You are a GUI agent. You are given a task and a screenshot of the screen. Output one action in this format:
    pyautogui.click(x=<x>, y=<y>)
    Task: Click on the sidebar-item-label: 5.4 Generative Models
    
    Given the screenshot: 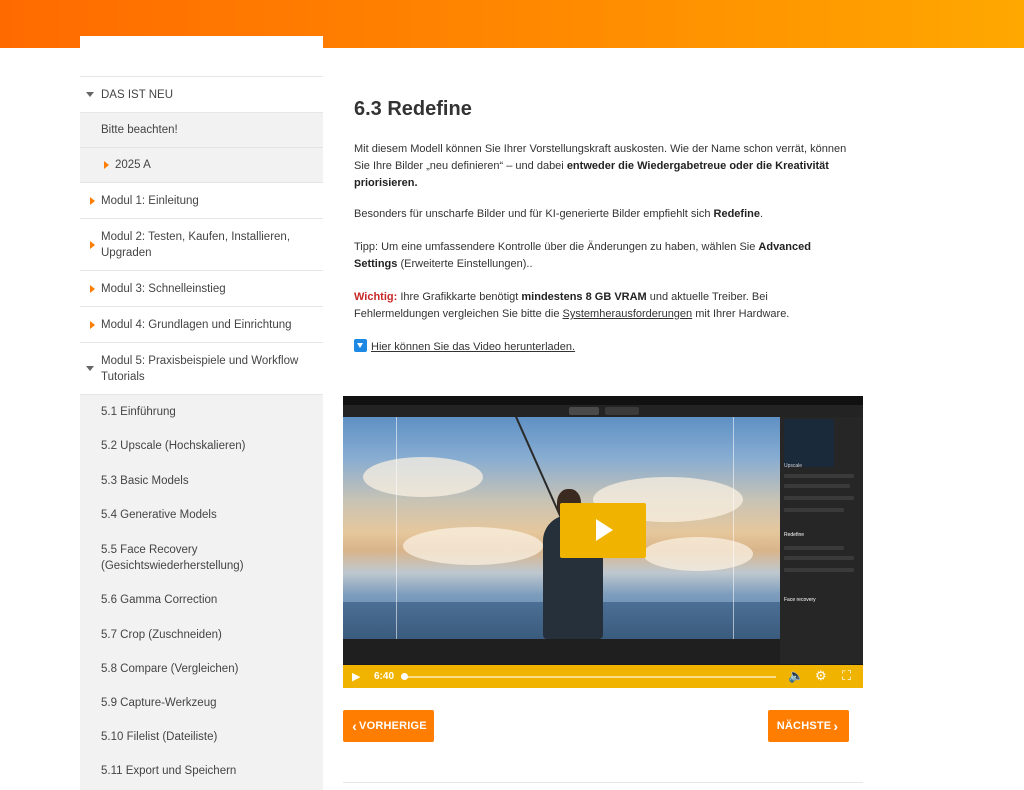 What is the action you would take?
    pyautogui.click(x=159, y=515)
    